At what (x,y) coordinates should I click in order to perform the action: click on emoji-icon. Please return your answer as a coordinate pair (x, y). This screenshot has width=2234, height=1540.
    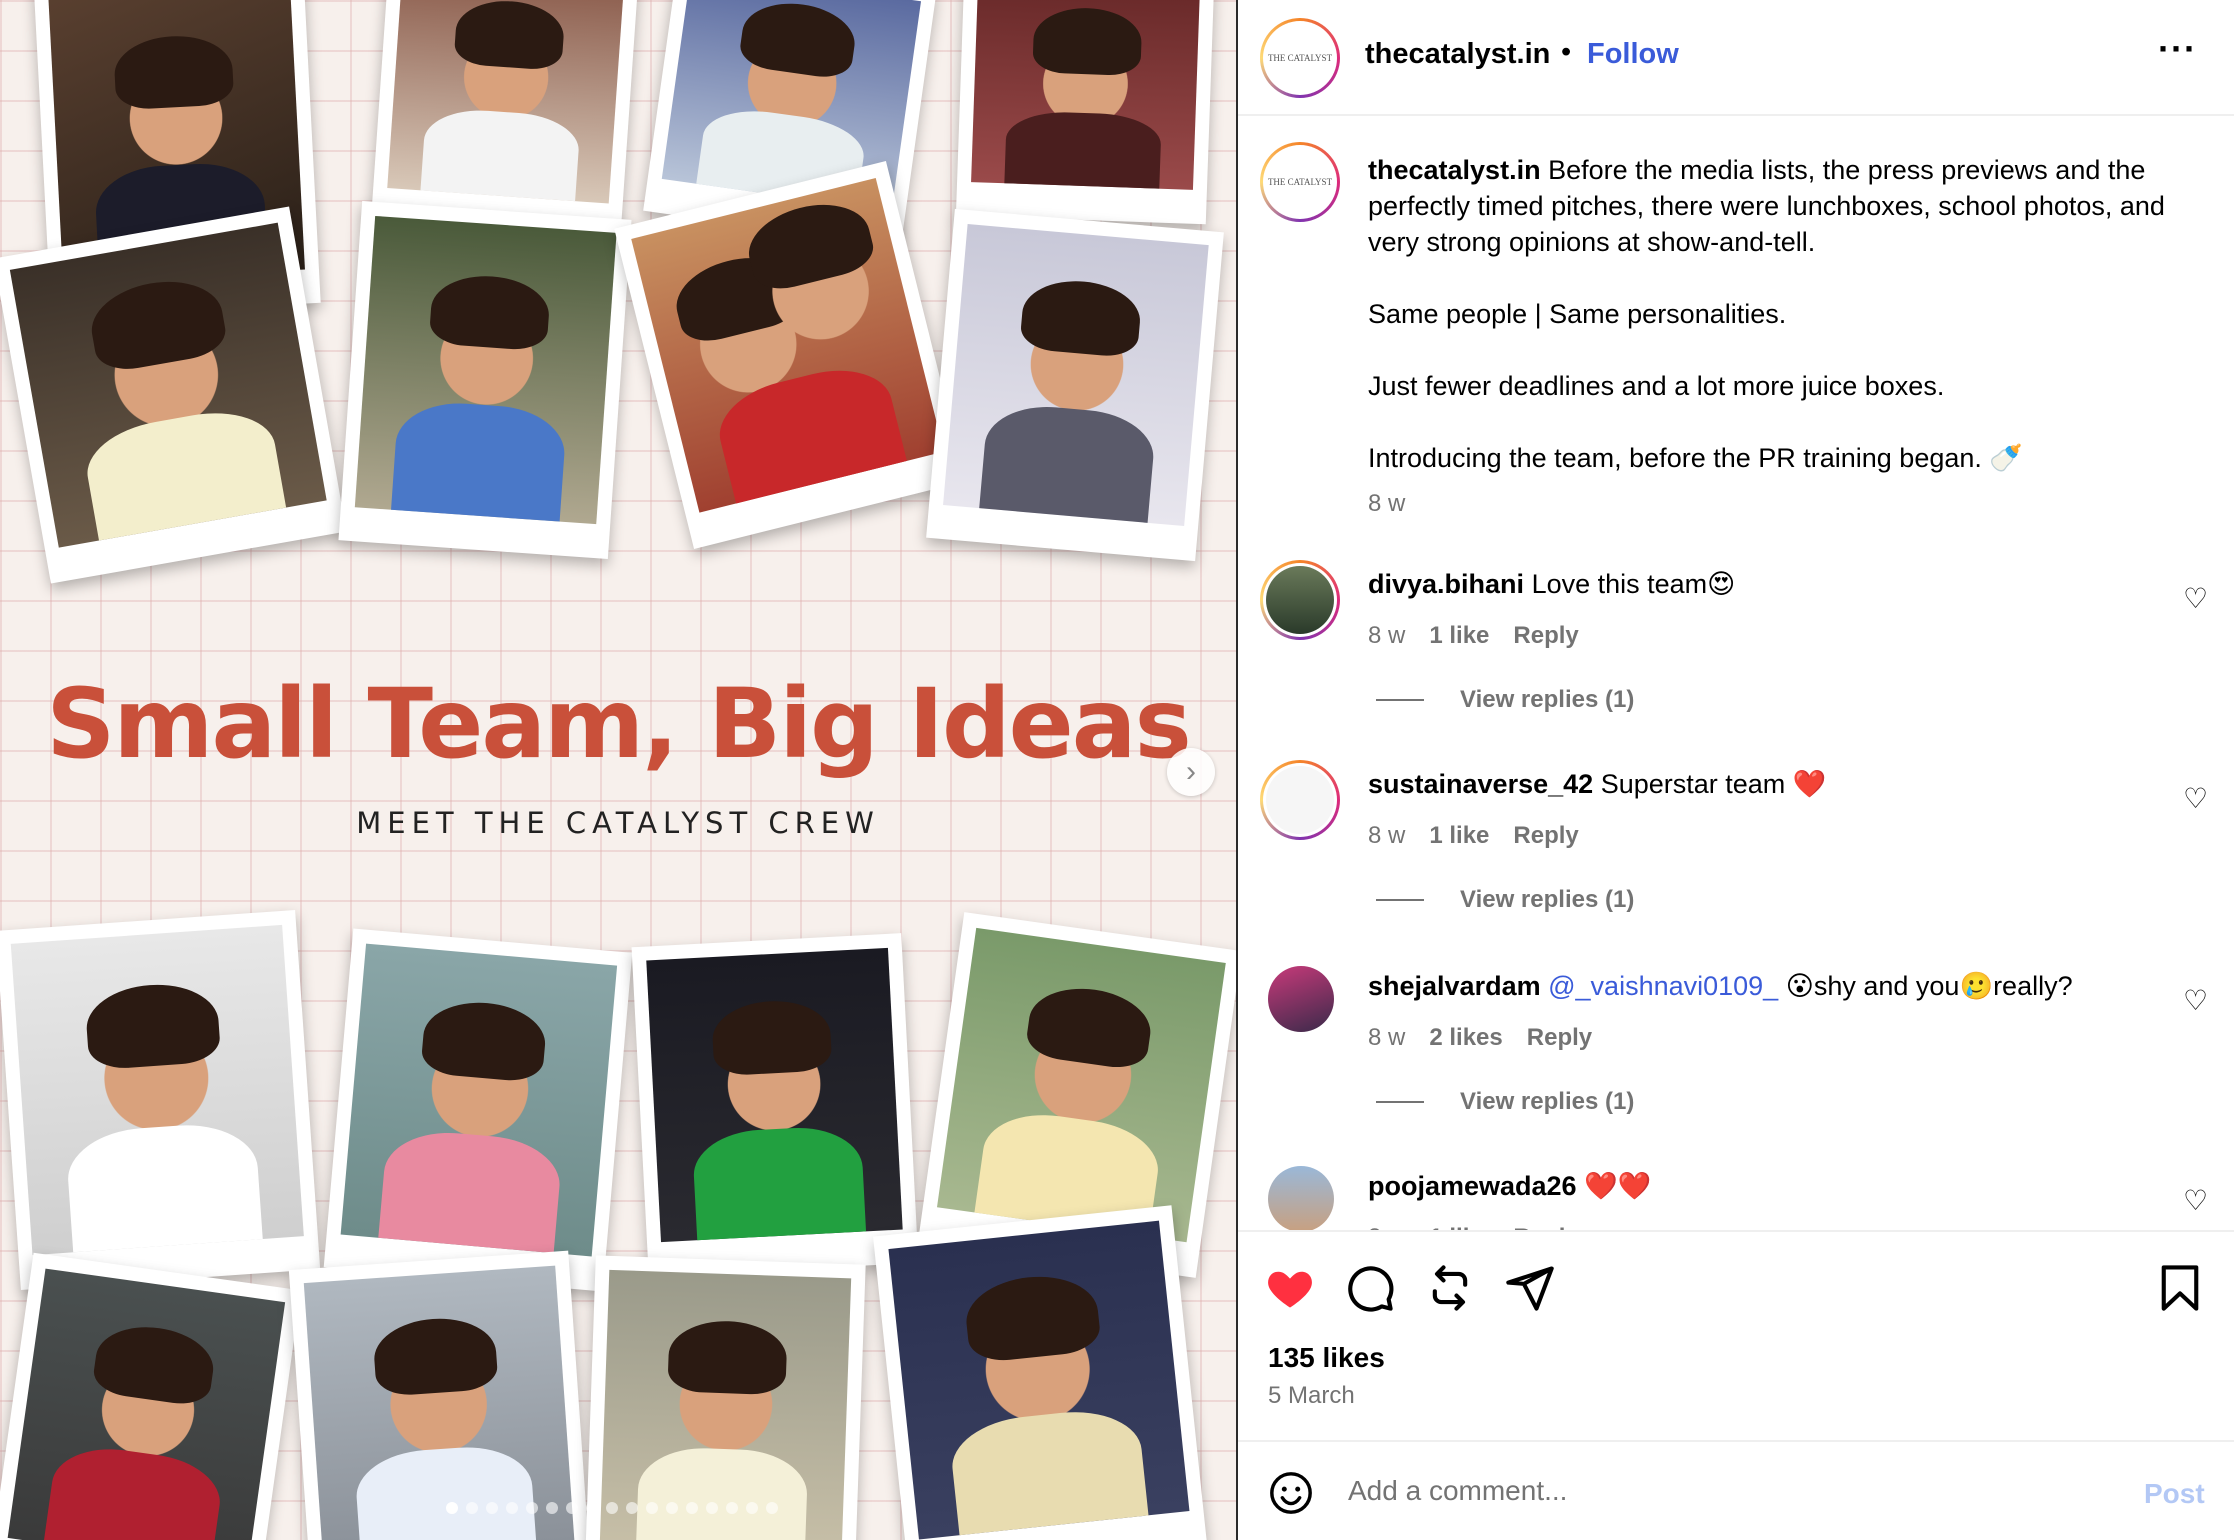
    Looking at the image, I should click on (1291, 1493).